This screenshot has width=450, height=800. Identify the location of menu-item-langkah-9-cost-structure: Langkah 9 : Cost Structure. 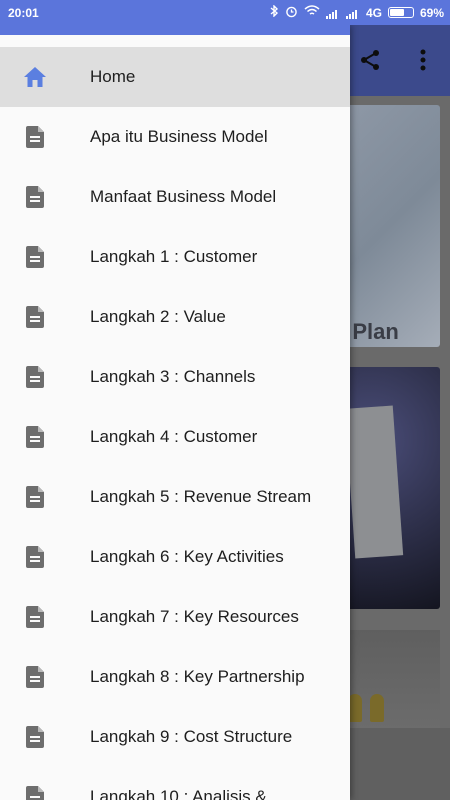
(175, 737).